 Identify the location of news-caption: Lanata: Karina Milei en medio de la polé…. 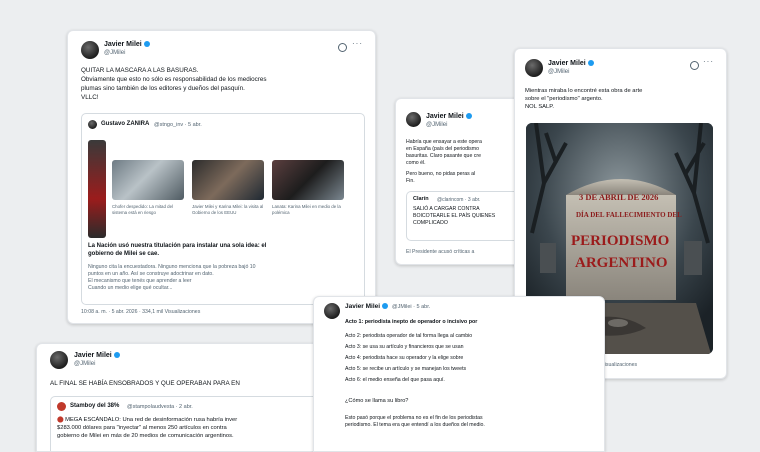
(306, 209).